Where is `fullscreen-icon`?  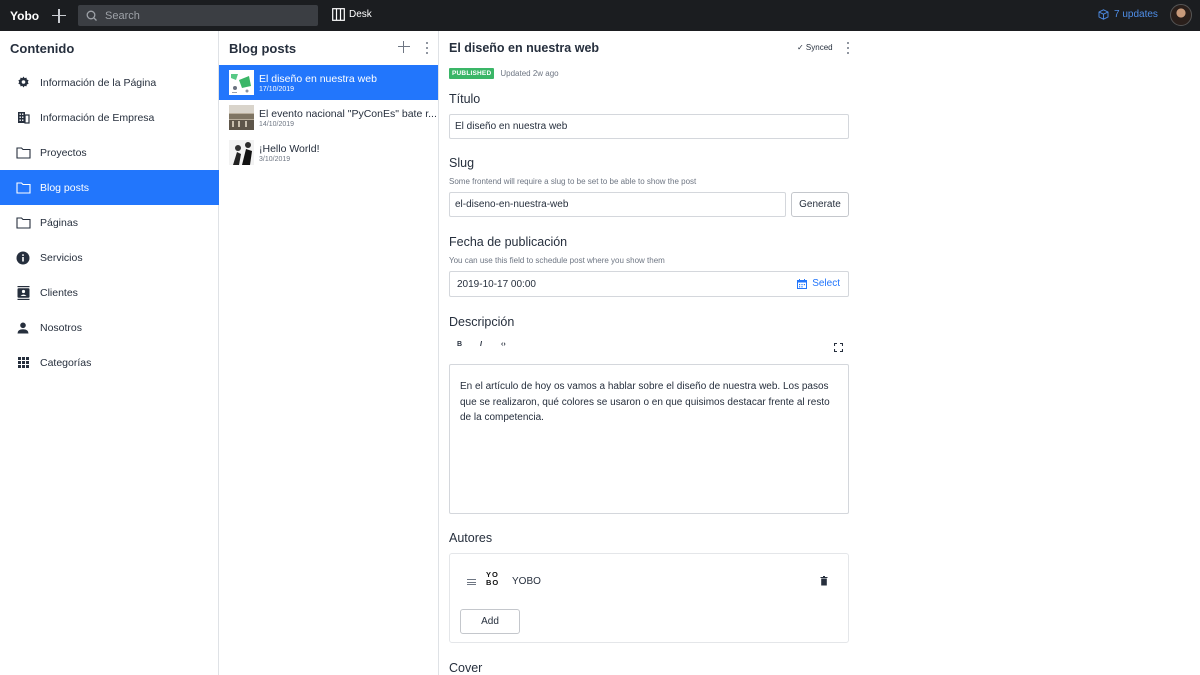 fullscreen-icon is located at coordinates (838, 347).